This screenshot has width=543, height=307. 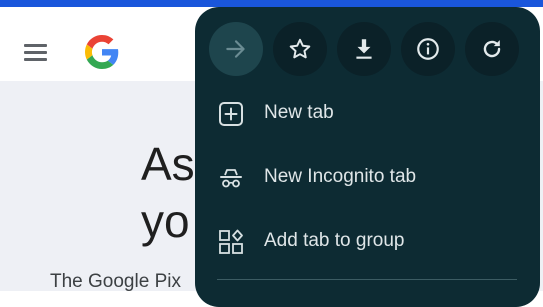 What do you see at coordinates (115, 281) in the screenshot?
I see `page-body-text: The Google Pix` at bounding box center [115, 281].